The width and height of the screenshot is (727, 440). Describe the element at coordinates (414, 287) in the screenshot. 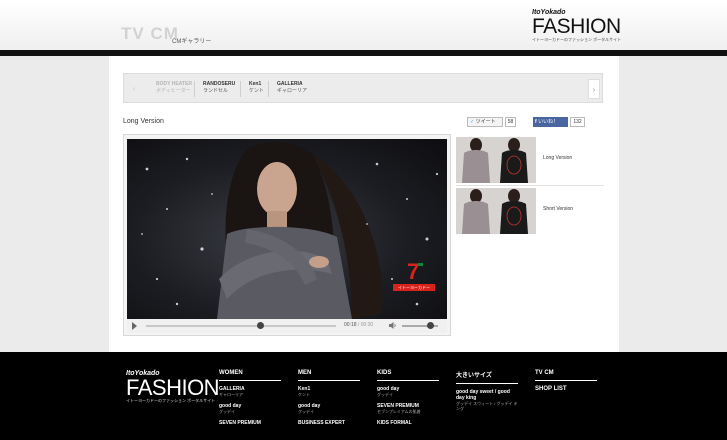

I see `video-overlay-logo-text: イトーヨーカドー` at that location.